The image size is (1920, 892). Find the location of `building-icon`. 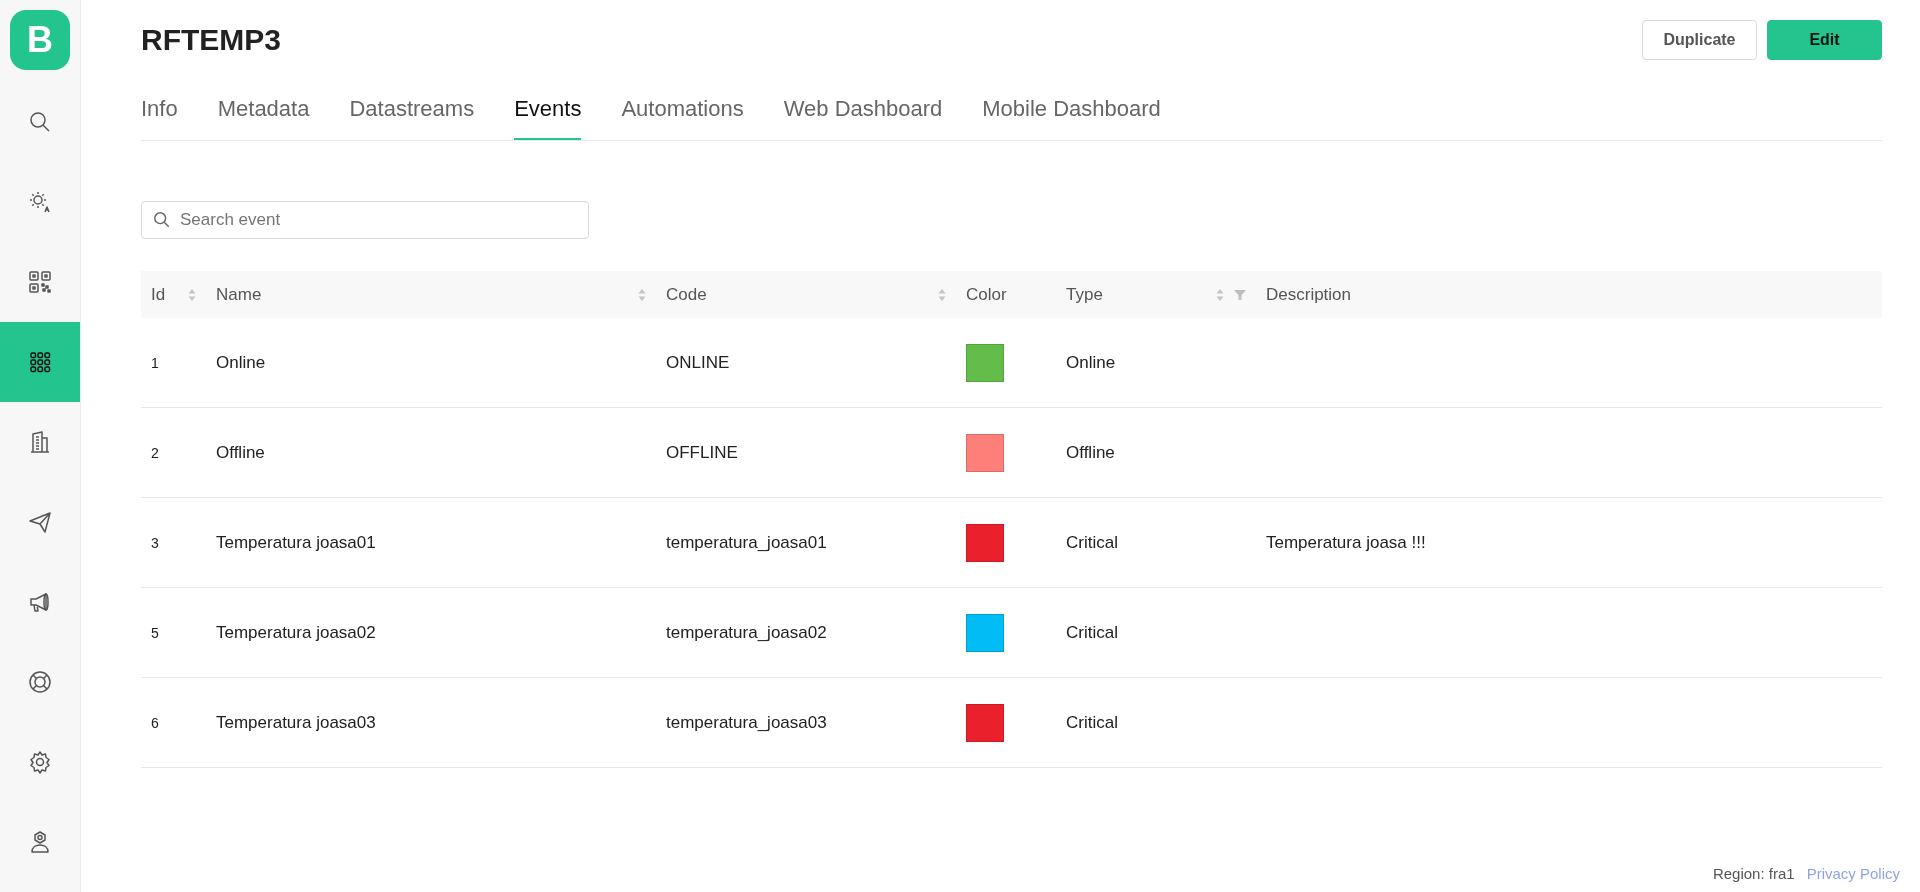

building-icon is located at coordinates (40, 442).